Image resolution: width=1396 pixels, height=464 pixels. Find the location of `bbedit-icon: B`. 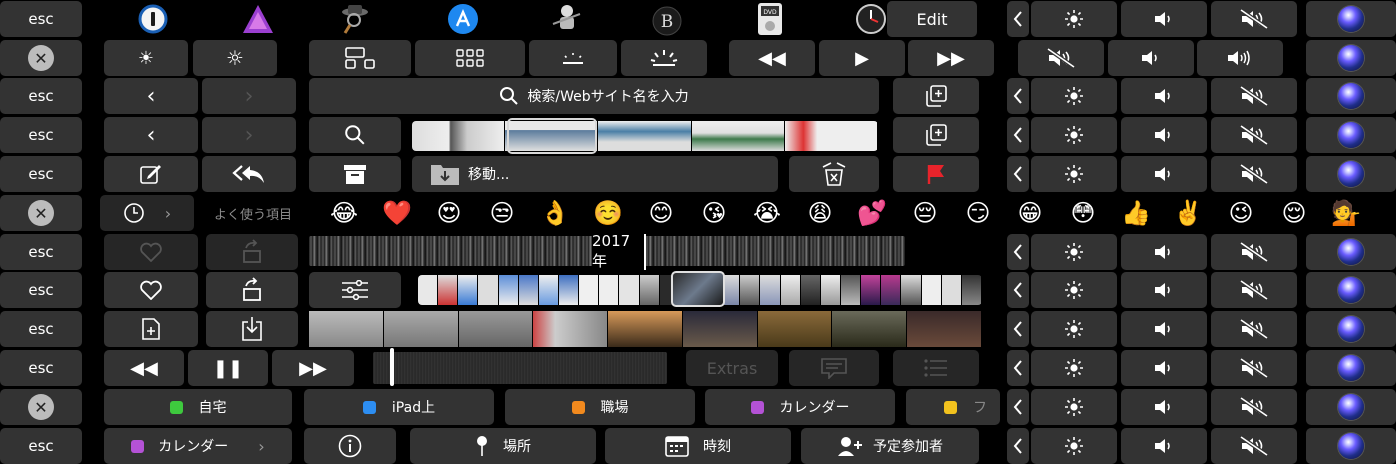

bbedit-icon: B is located at coordinates (667, 21).